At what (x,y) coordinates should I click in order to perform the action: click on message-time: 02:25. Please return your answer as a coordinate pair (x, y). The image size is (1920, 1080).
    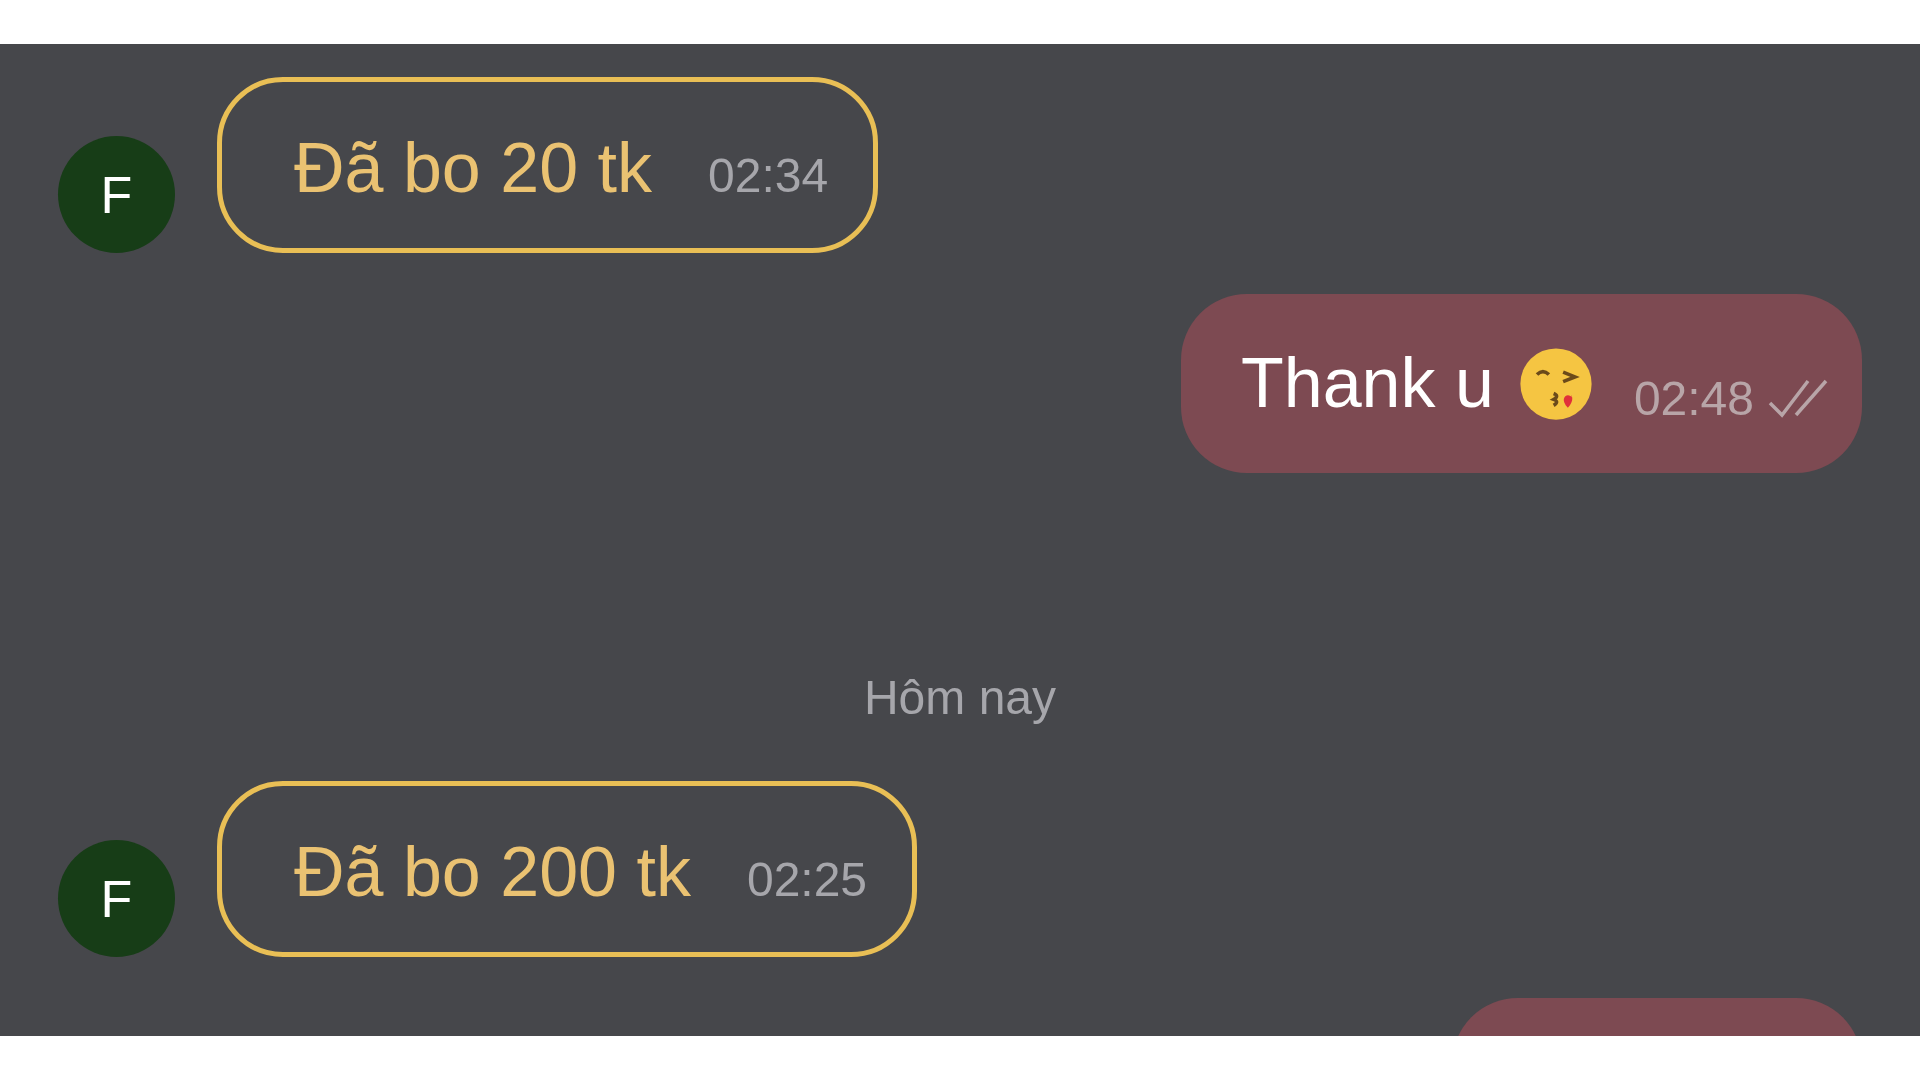
    Looking at the image, I should click on (807, 880).